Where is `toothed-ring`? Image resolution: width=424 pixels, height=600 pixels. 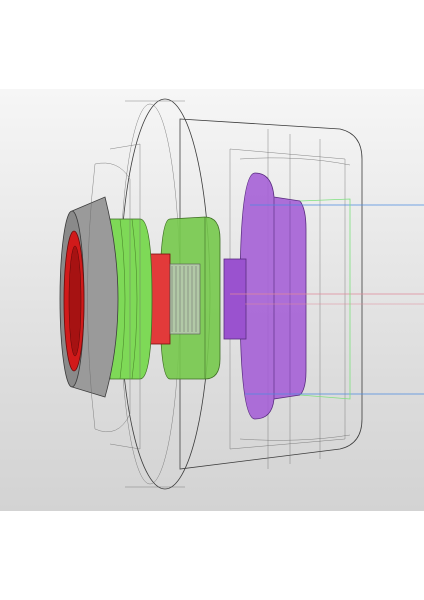 toothed-ring is located at coordinates (175, 299).